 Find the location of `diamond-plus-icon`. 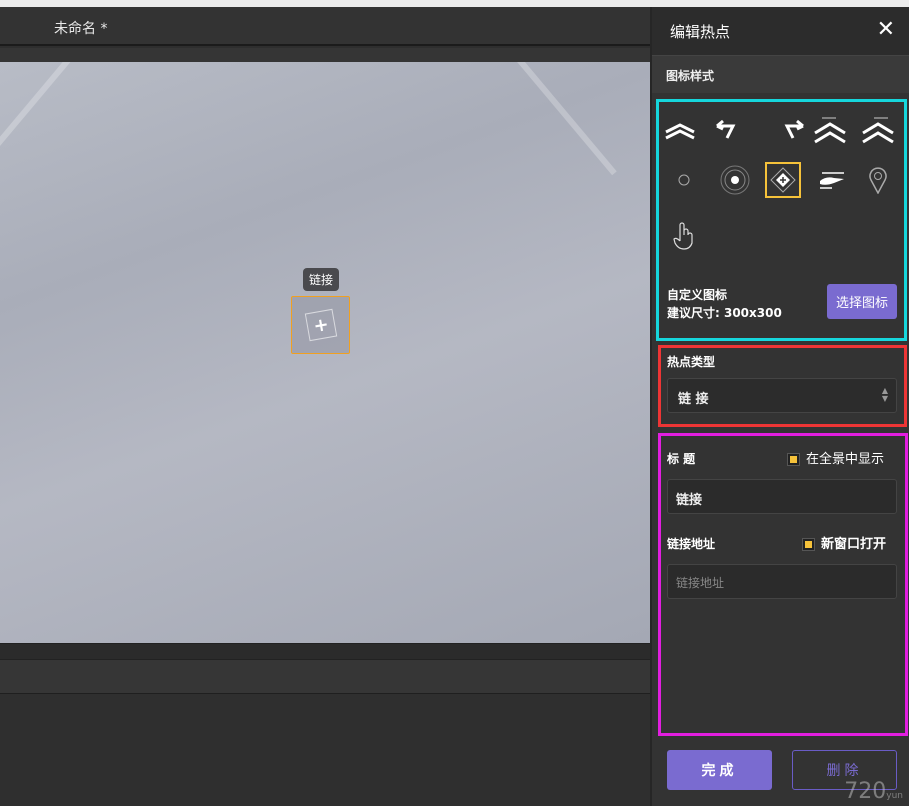

diamond-plus-icon is located at coordinates (783, 180).